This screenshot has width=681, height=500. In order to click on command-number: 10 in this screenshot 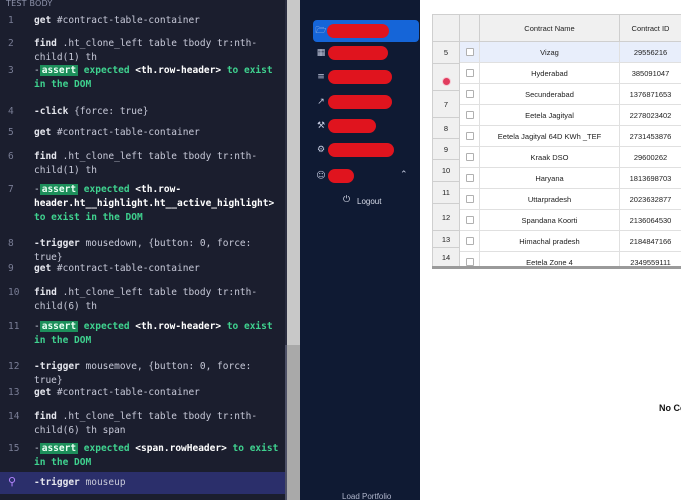, I will do `click(14, 292)`.